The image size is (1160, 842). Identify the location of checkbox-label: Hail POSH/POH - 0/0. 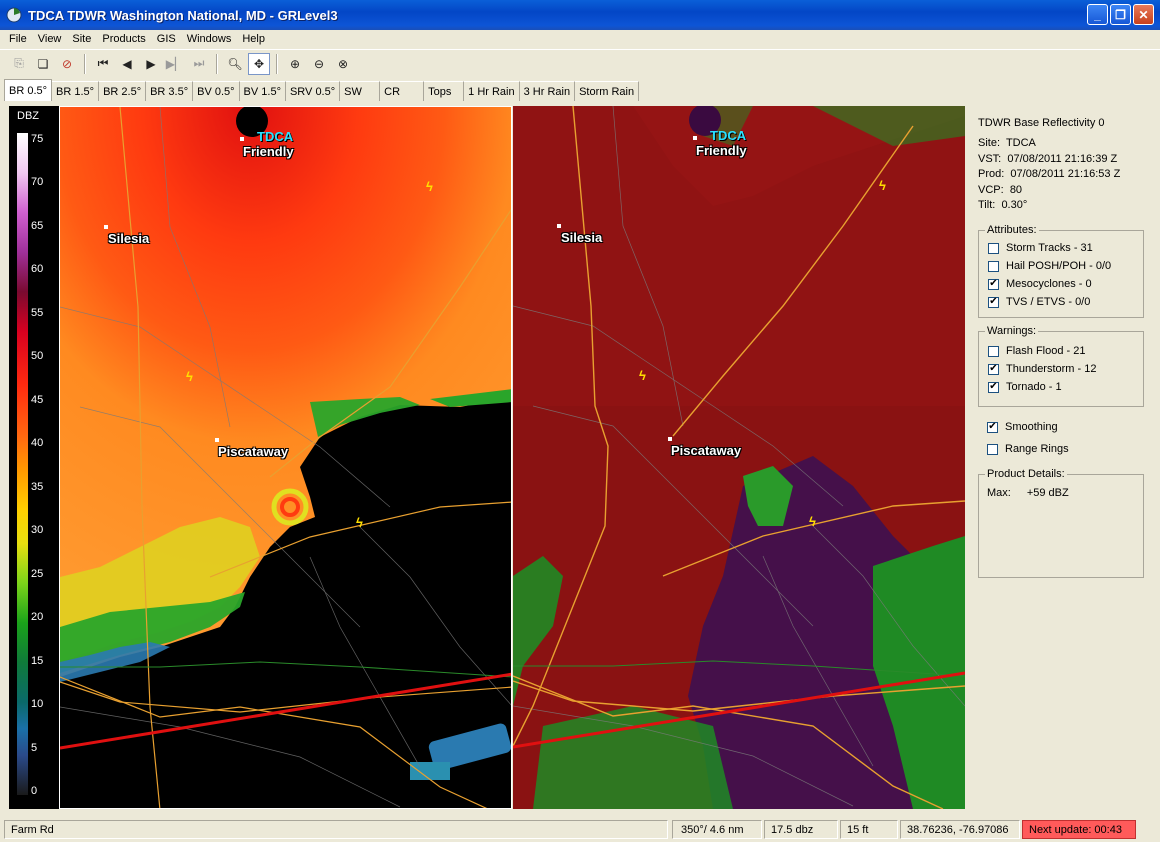
(1059, 266).